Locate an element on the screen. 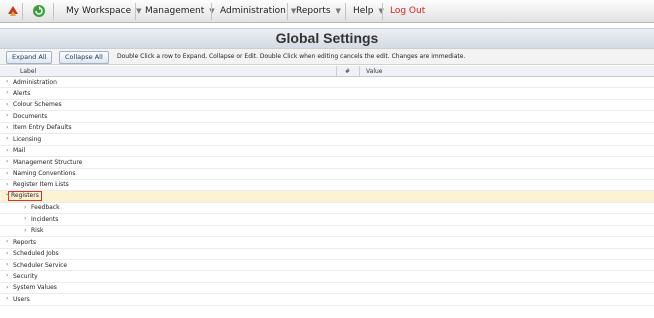 This screenshot has width=654, height=318. logout-link: Log Out is located at coordinates (407, 11).